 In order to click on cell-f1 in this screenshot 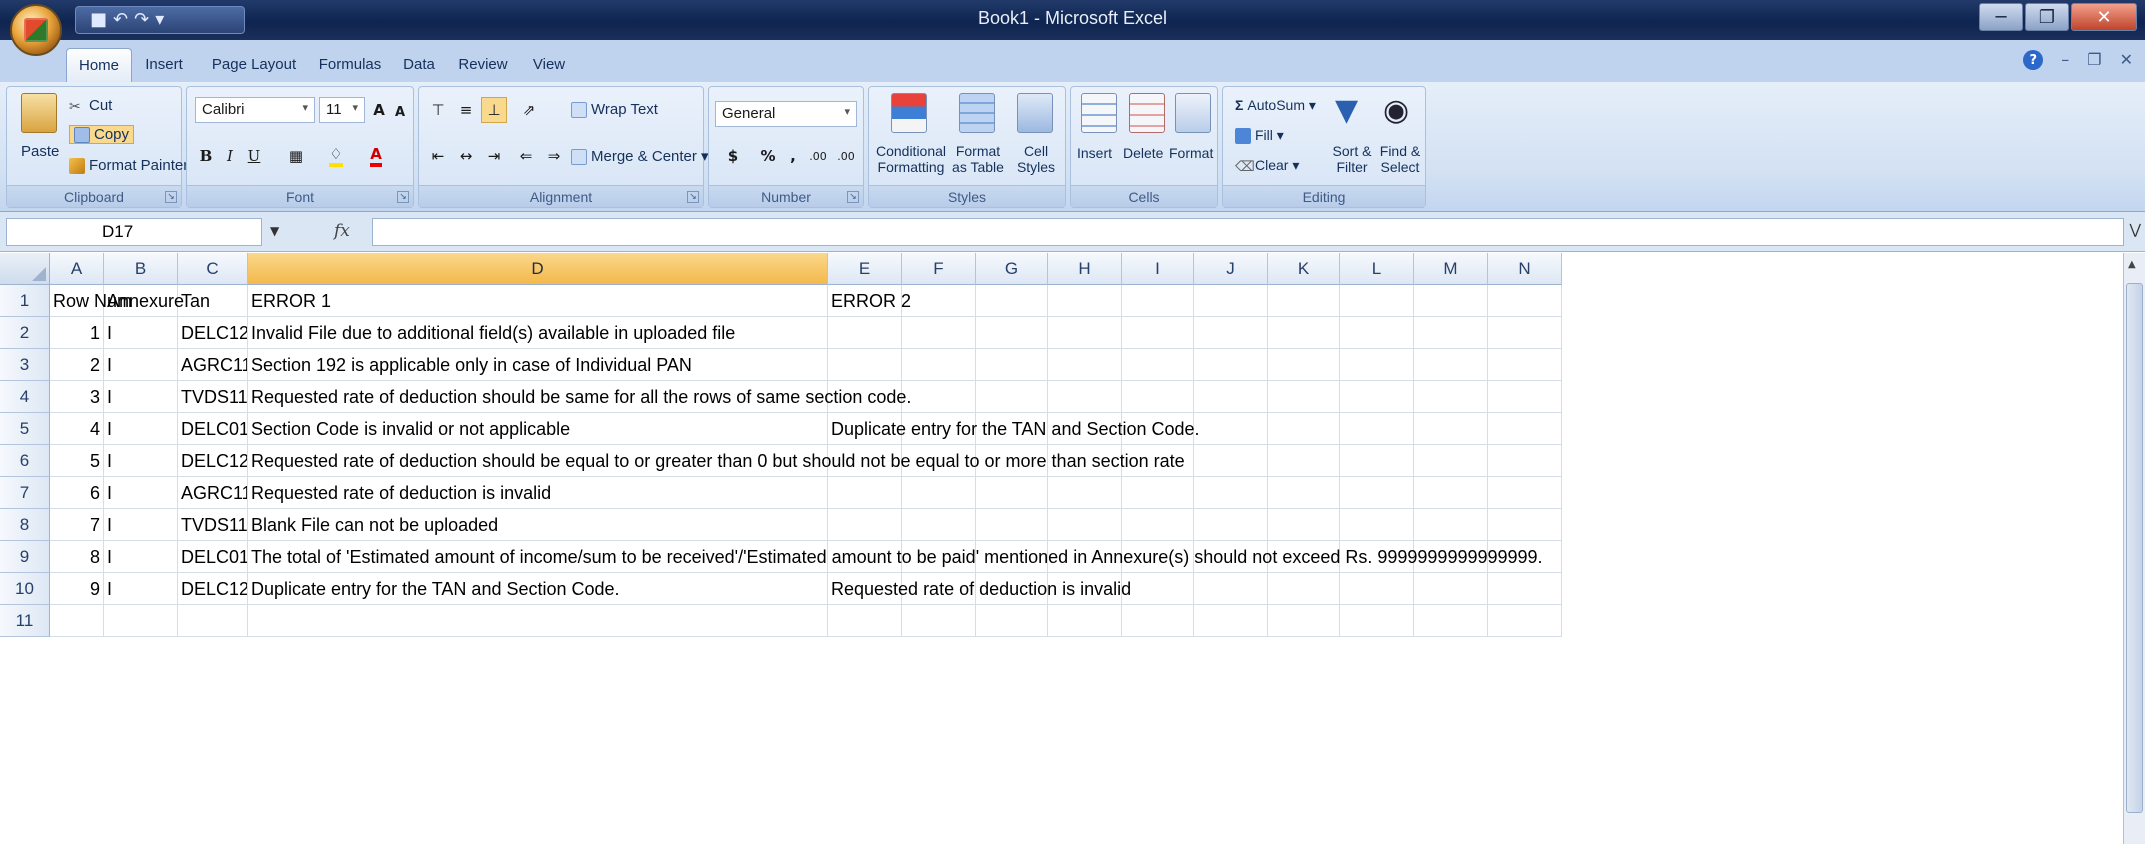, I will do `click(939, 301)`.